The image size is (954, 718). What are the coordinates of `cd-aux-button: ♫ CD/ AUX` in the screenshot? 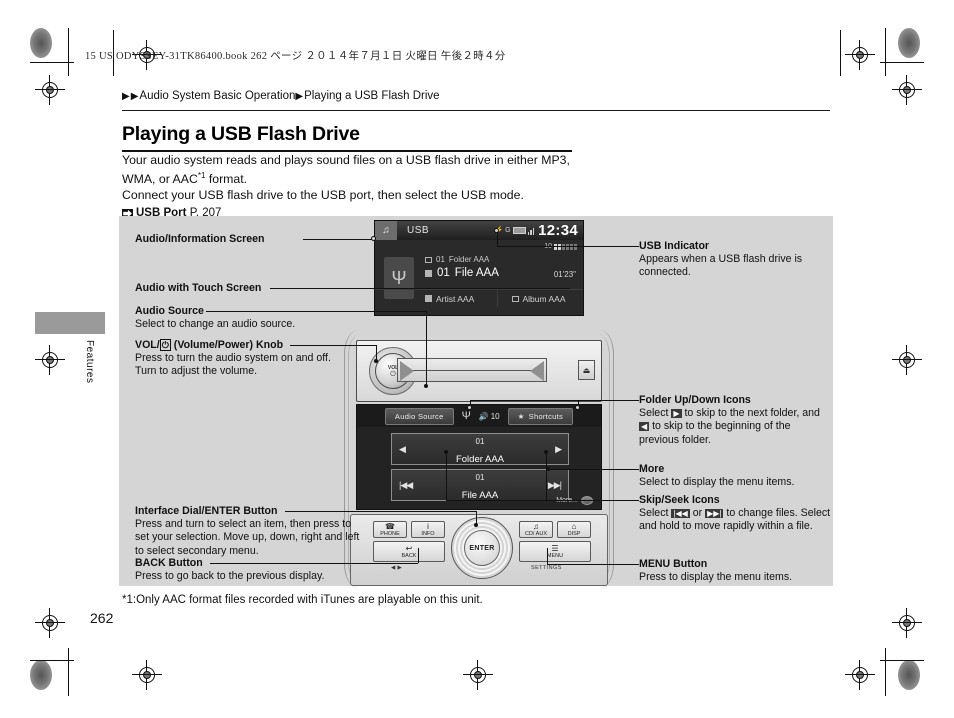 It's located at (536, 529).